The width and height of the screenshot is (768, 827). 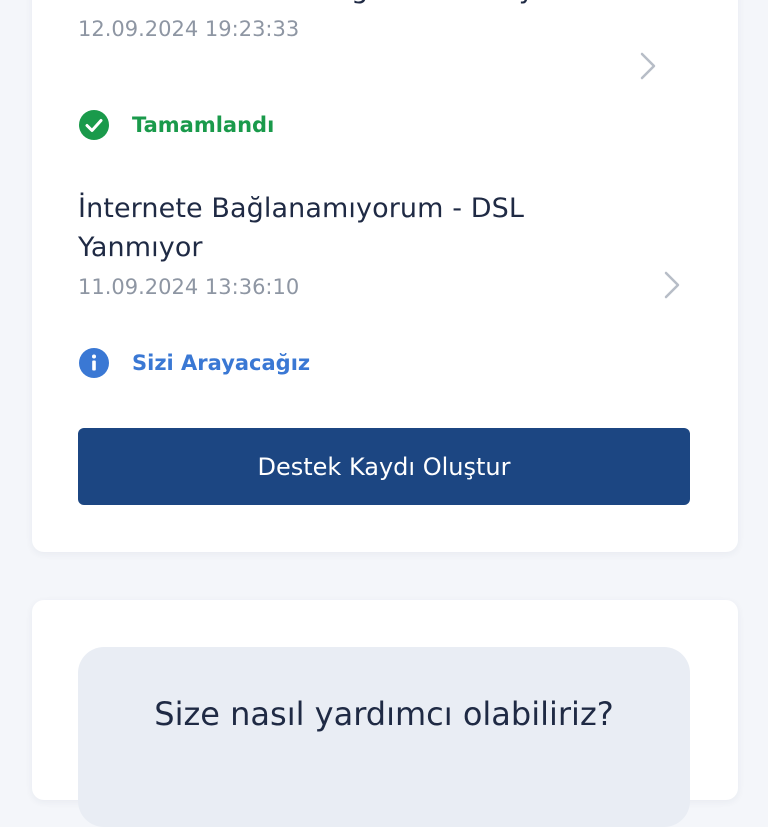 I want to click on status-label: Tamamlandı, so click(x=203, y=125).